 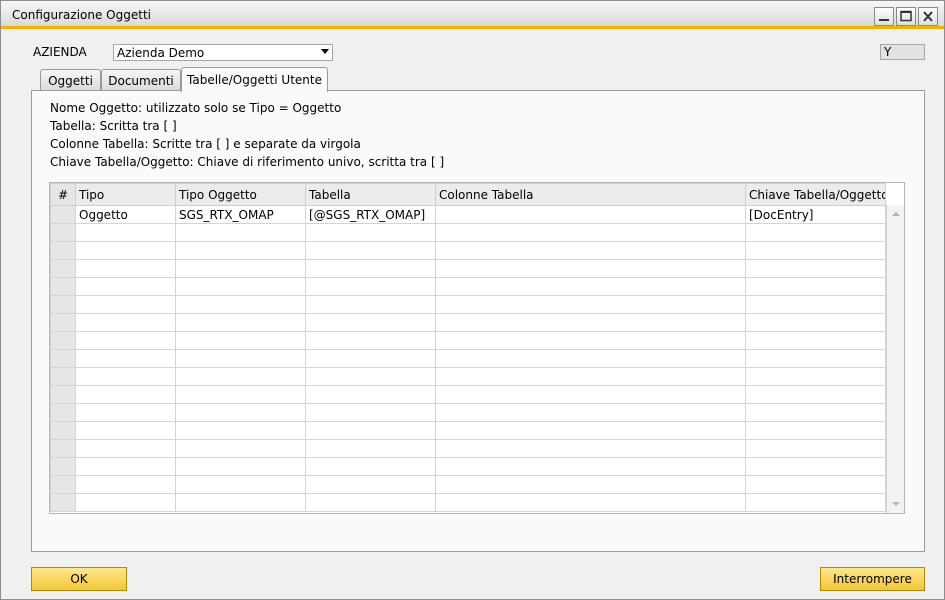 What do you see at coordinates (815, 194) in the screenshot?
I see `column-header-chiave: Chiave Tabella/Oggetto` at bounding box center [815, 194].